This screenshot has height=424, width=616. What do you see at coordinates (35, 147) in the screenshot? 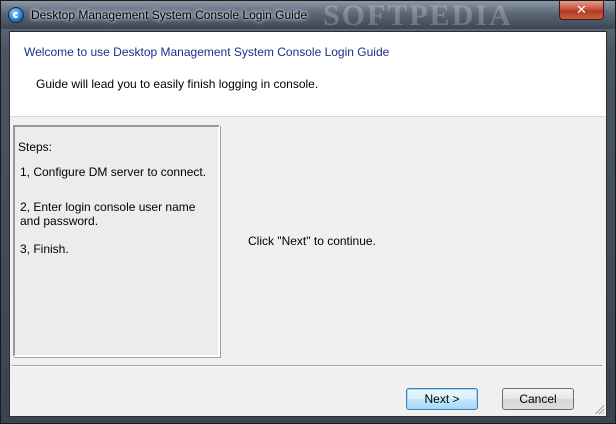
I see `steps-title: Steps:` at bounding box center [35, 147].